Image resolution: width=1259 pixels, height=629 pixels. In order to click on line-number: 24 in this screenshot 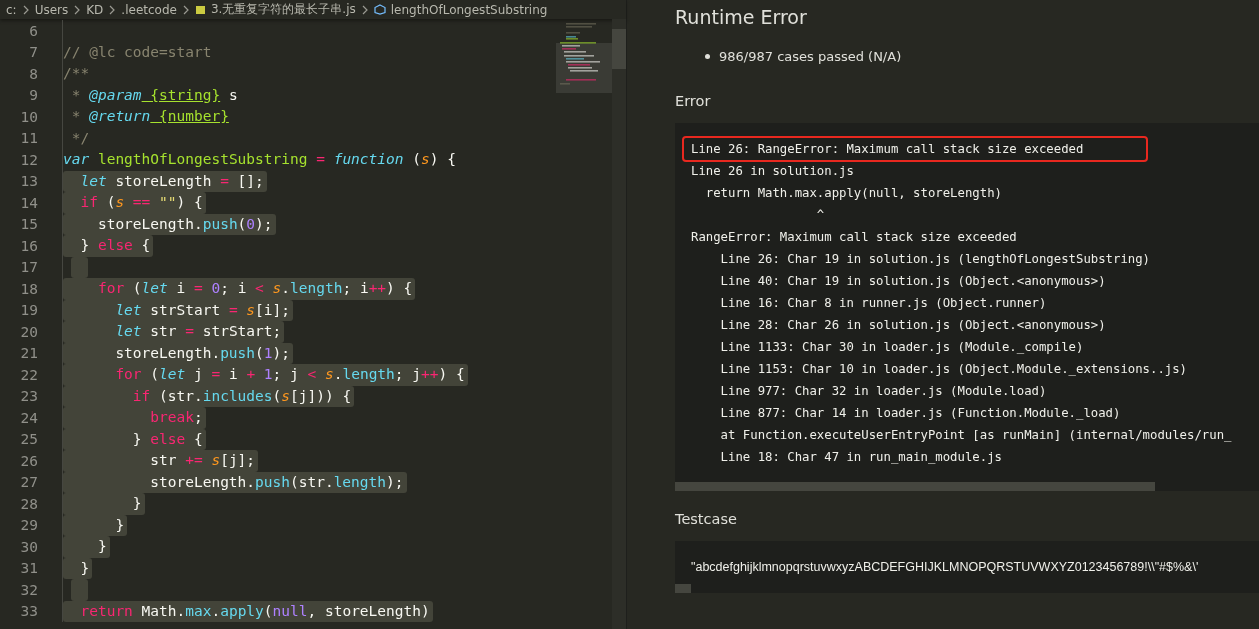, I will do `click(29, 417)`.